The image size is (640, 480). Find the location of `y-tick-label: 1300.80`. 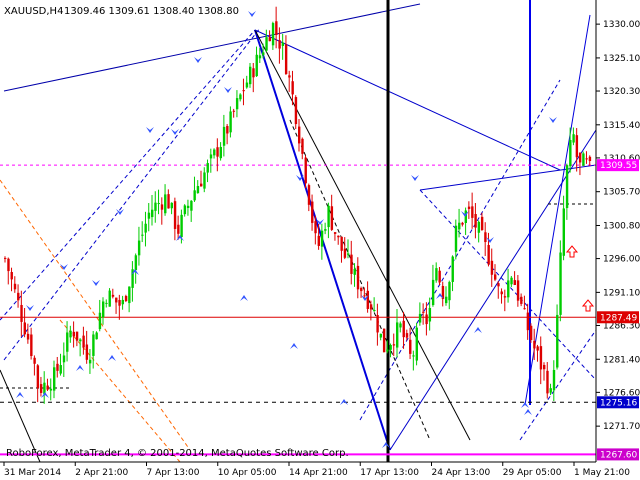

y-tick-label: 1300.80 is located at coordinates (621, 226).